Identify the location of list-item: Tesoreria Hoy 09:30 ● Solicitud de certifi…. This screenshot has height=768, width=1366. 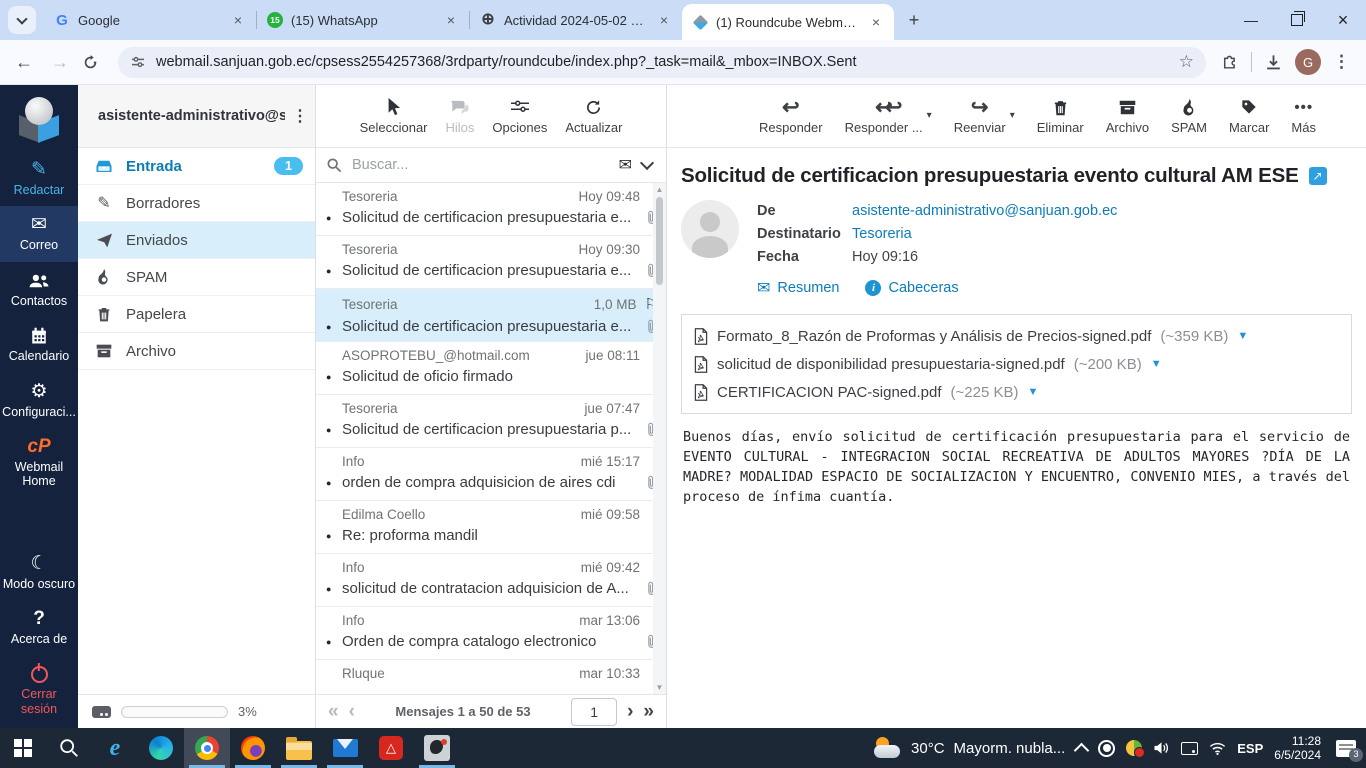
(491, 262).